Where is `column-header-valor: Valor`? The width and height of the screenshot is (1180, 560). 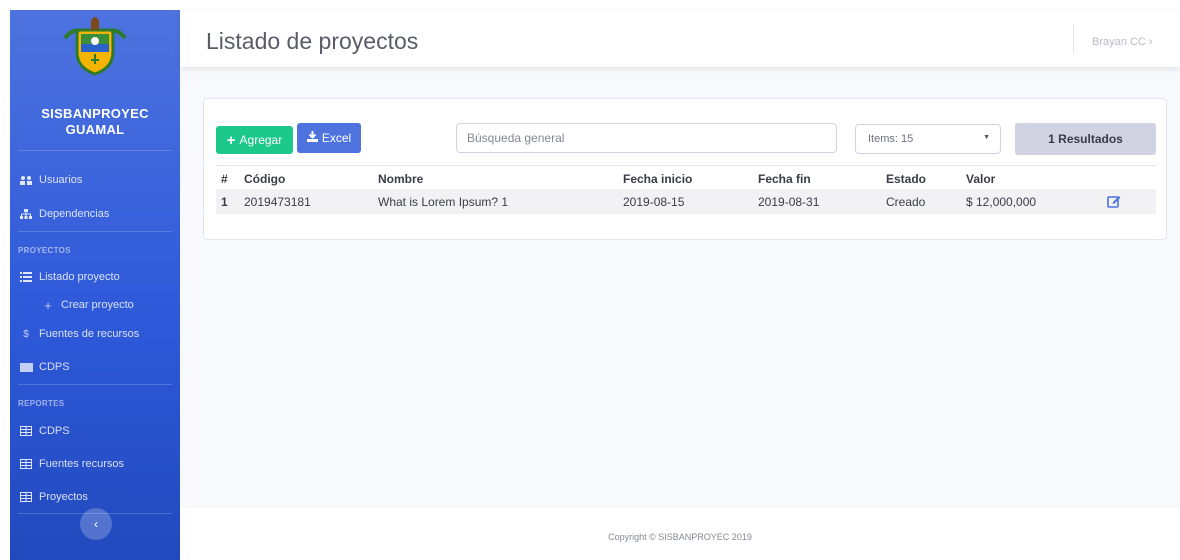 column-header-valor: Valor is located at coordinates (981, 179).